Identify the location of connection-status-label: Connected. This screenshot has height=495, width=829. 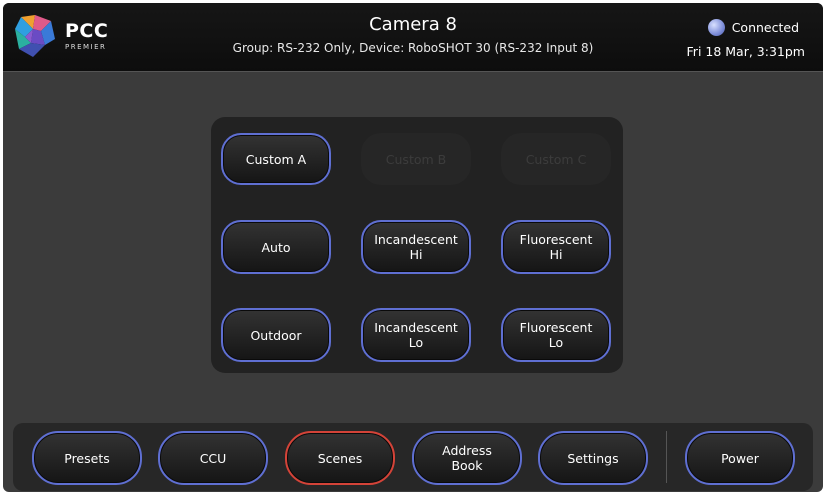
(765, 27).